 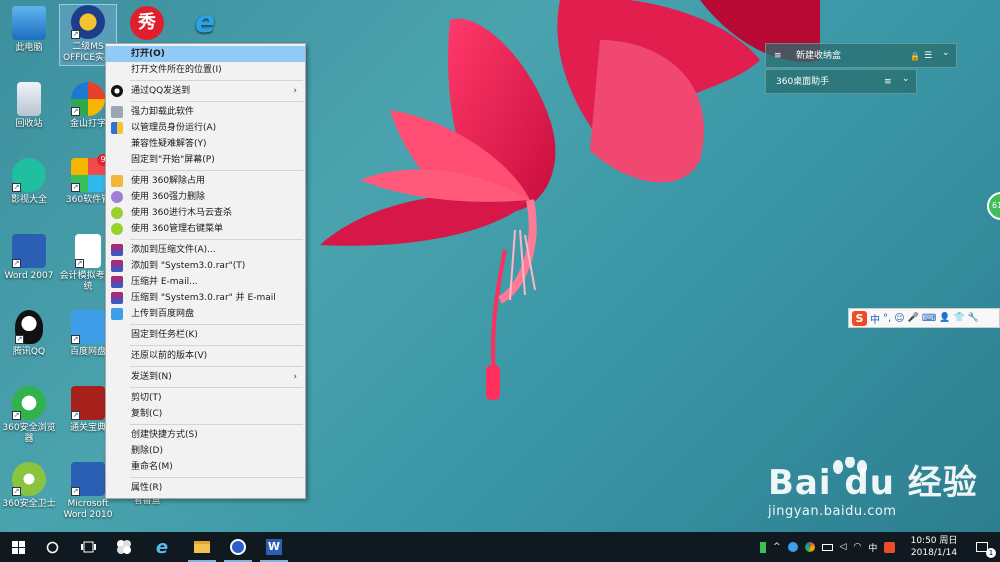 I want to click on document-file-icon: ↗, so click(x=88, y=251).